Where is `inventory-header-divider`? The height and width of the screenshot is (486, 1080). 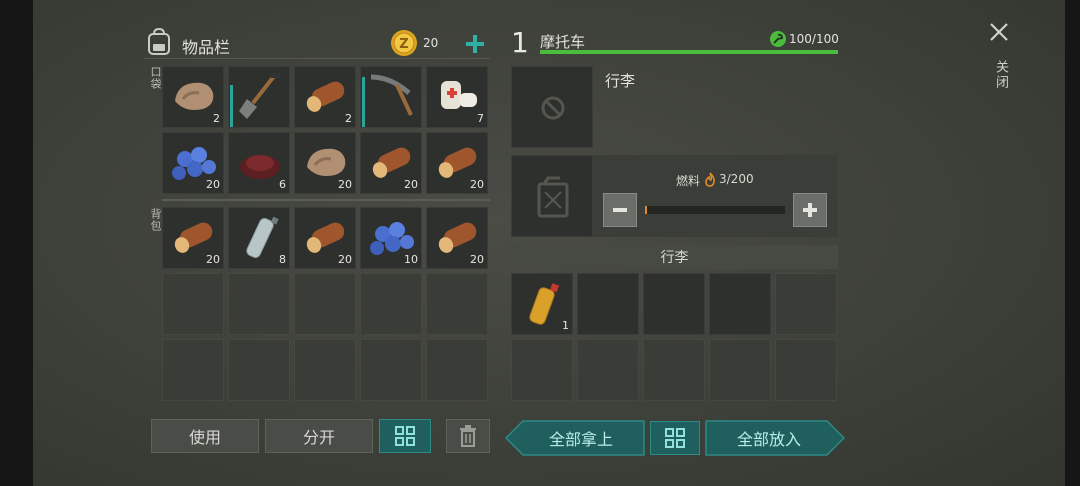
inventory-header-divider is located at coordinates (317, 58).